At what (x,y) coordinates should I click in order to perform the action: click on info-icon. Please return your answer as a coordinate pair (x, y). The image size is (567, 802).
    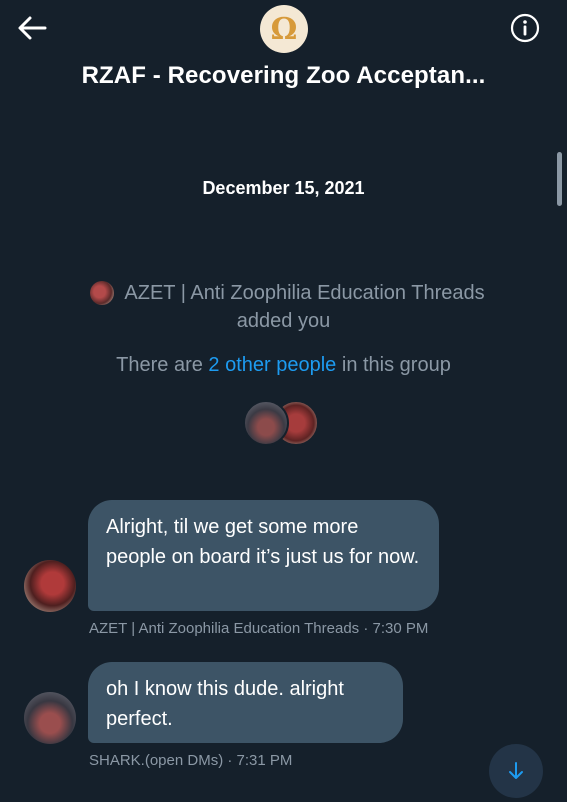
    Looking at the image, I should click on (525, 28).